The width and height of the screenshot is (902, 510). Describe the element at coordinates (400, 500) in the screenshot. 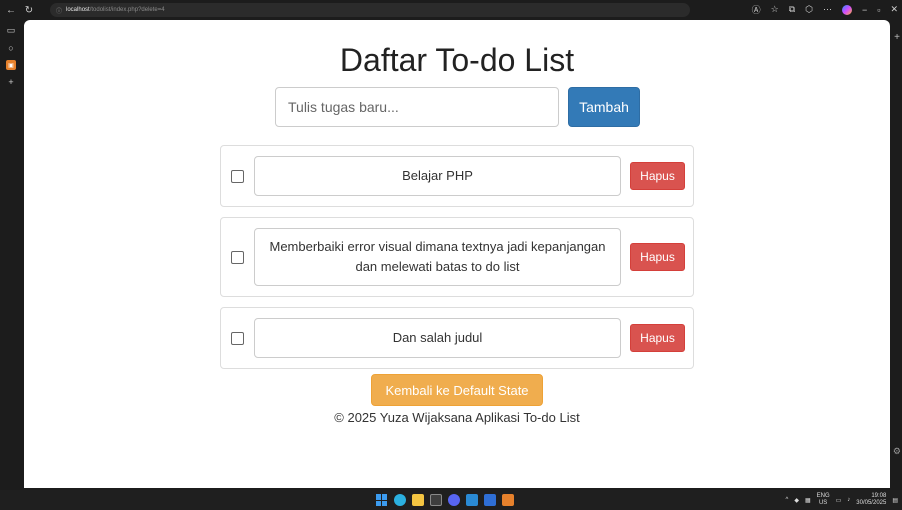

I see `edge-browser-icon` at that location.